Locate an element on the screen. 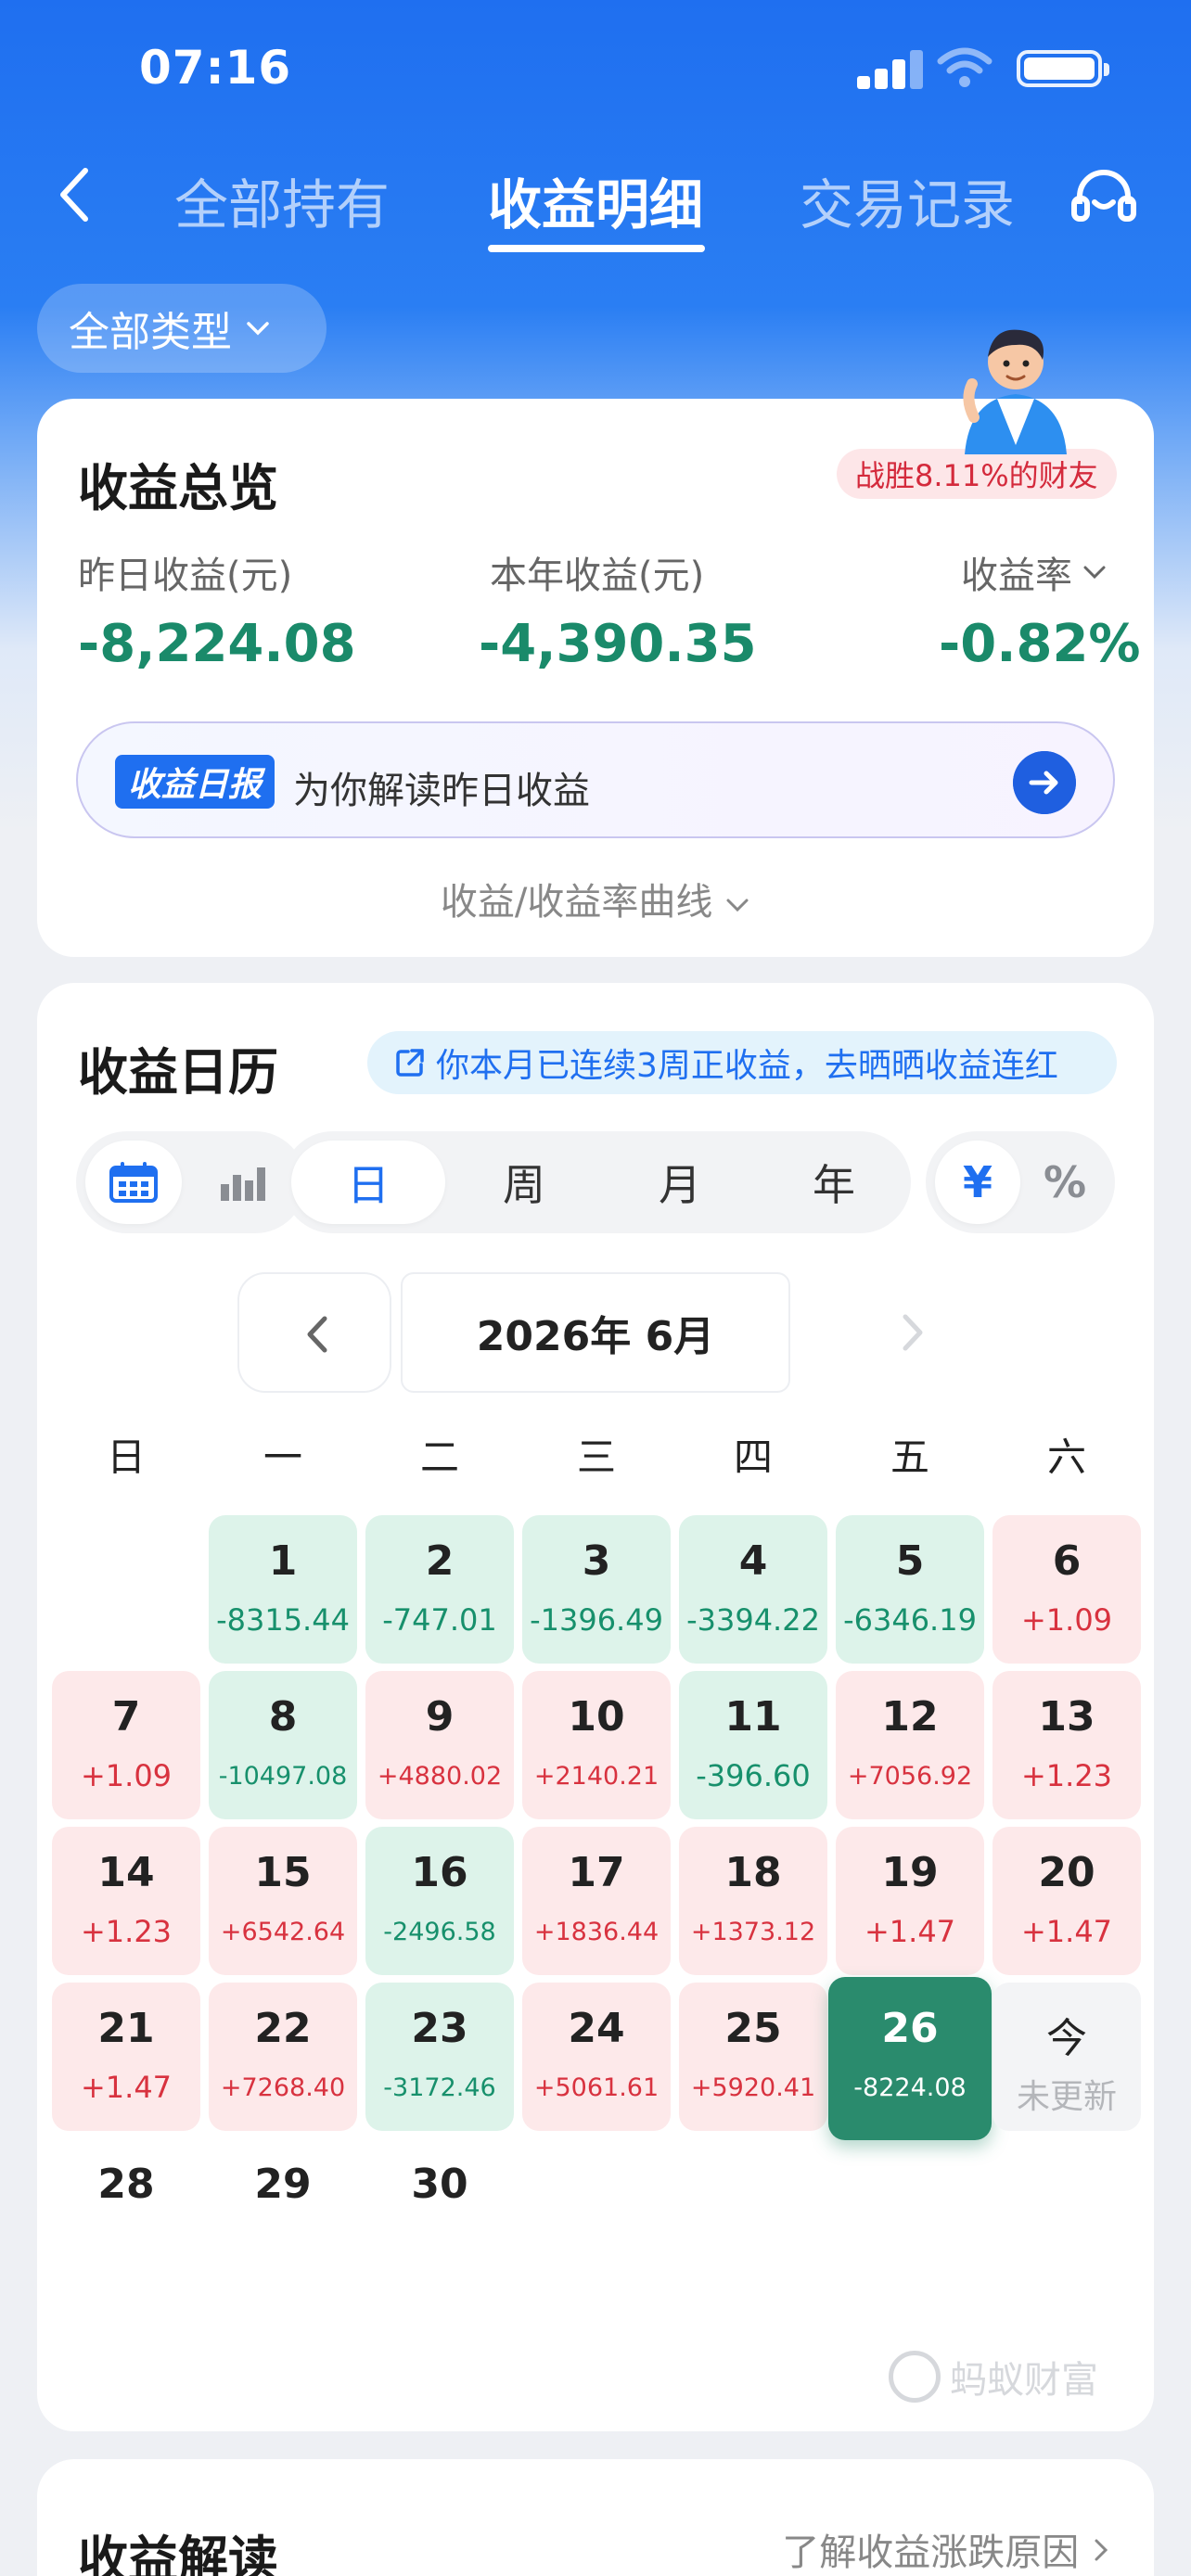 The height and width of the screenshot is (2576, 1191). day-number: 15 is located at coordinates (283, 1873).